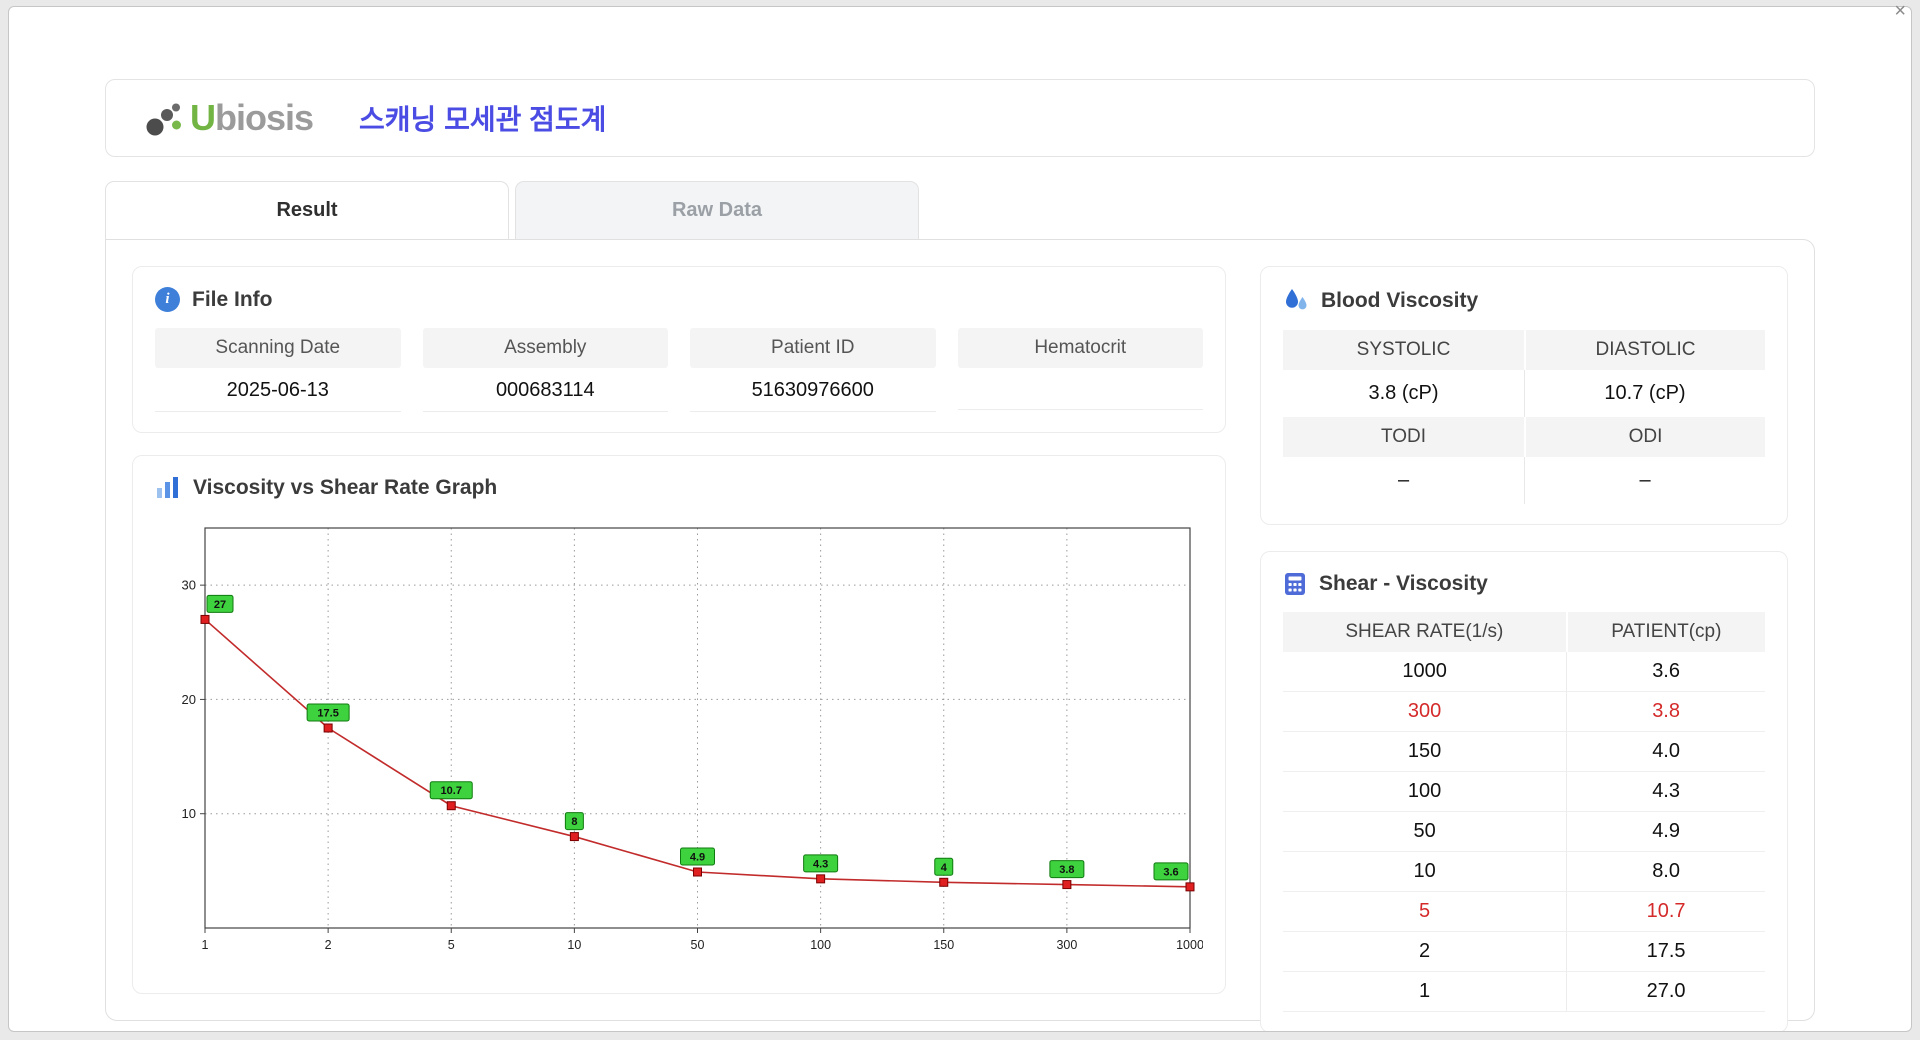 Image resolution: width=1920 pixels, height=1040 pixels. What do you see at coordinates (1425, 751) in the screenshot?
I see `shear-rate-cell: 150` at bounding box center [1425, 751].